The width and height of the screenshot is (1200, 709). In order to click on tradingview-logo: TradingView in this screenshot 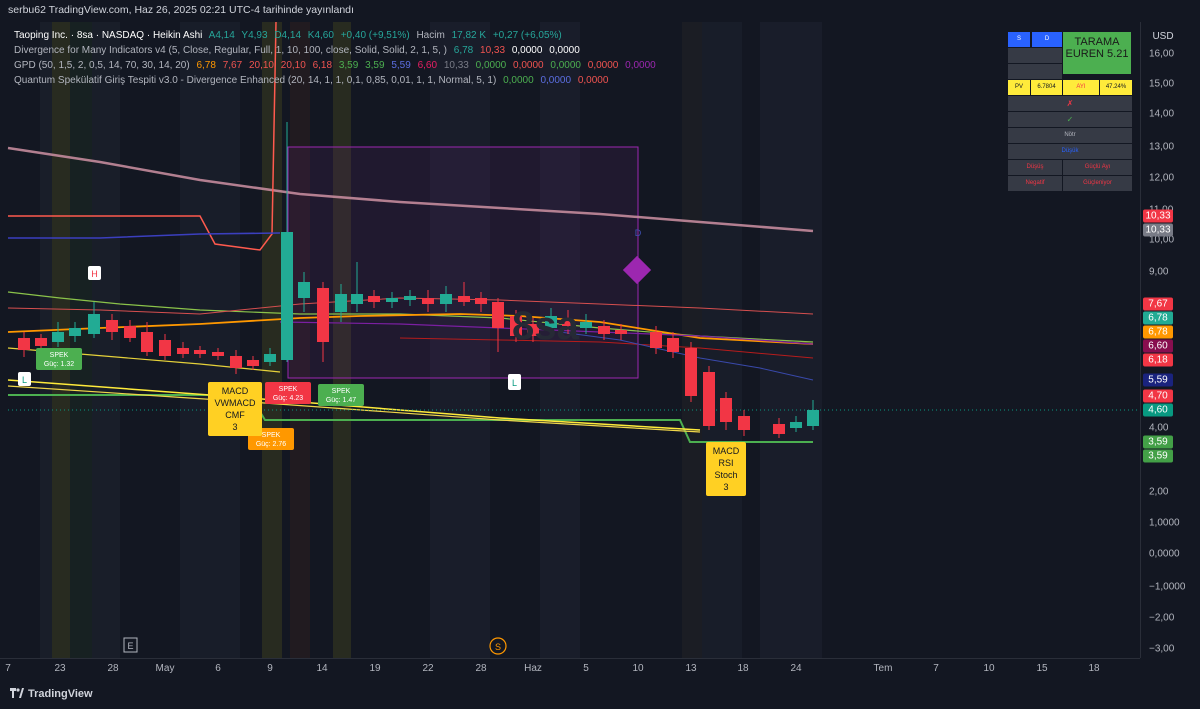, I will do `click(51, 694)`.